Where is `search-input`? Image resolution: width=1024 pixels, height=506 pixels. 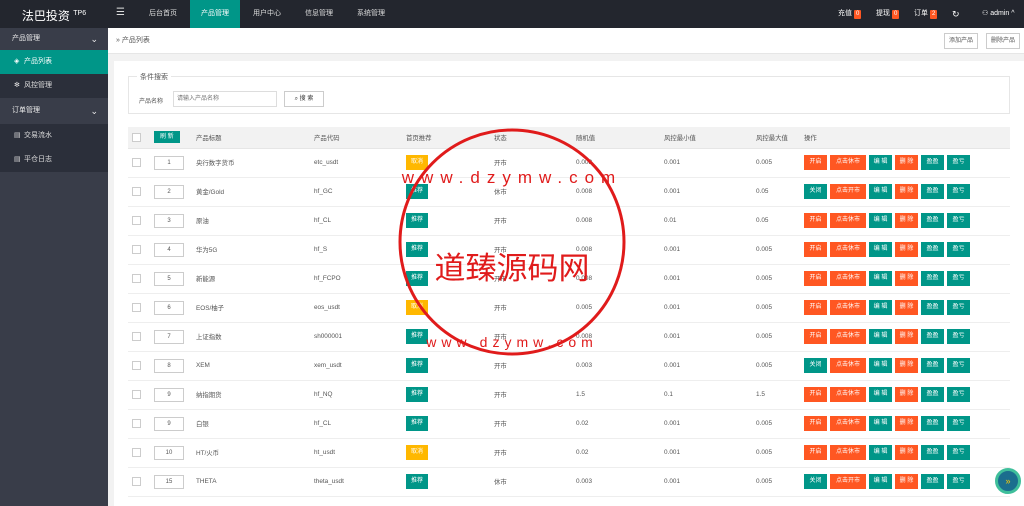 search-input is located at coordinates (225, 99).